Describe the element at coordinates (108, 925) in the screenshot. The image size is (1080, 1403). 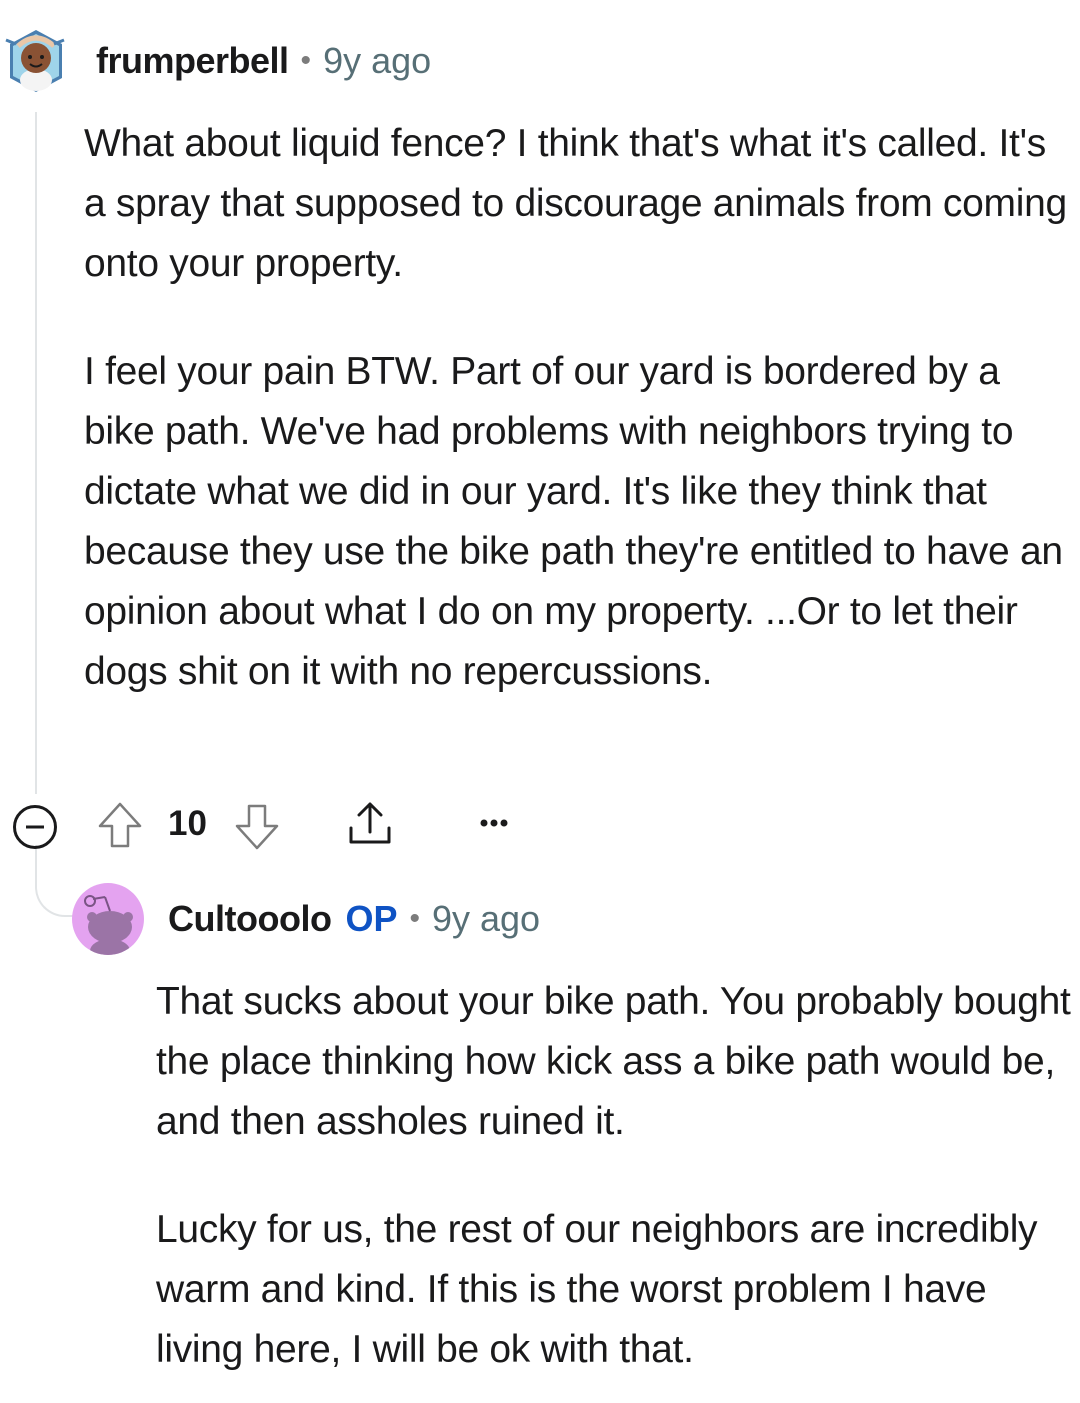
I see `default-snoo-avatar-icon` at that location.